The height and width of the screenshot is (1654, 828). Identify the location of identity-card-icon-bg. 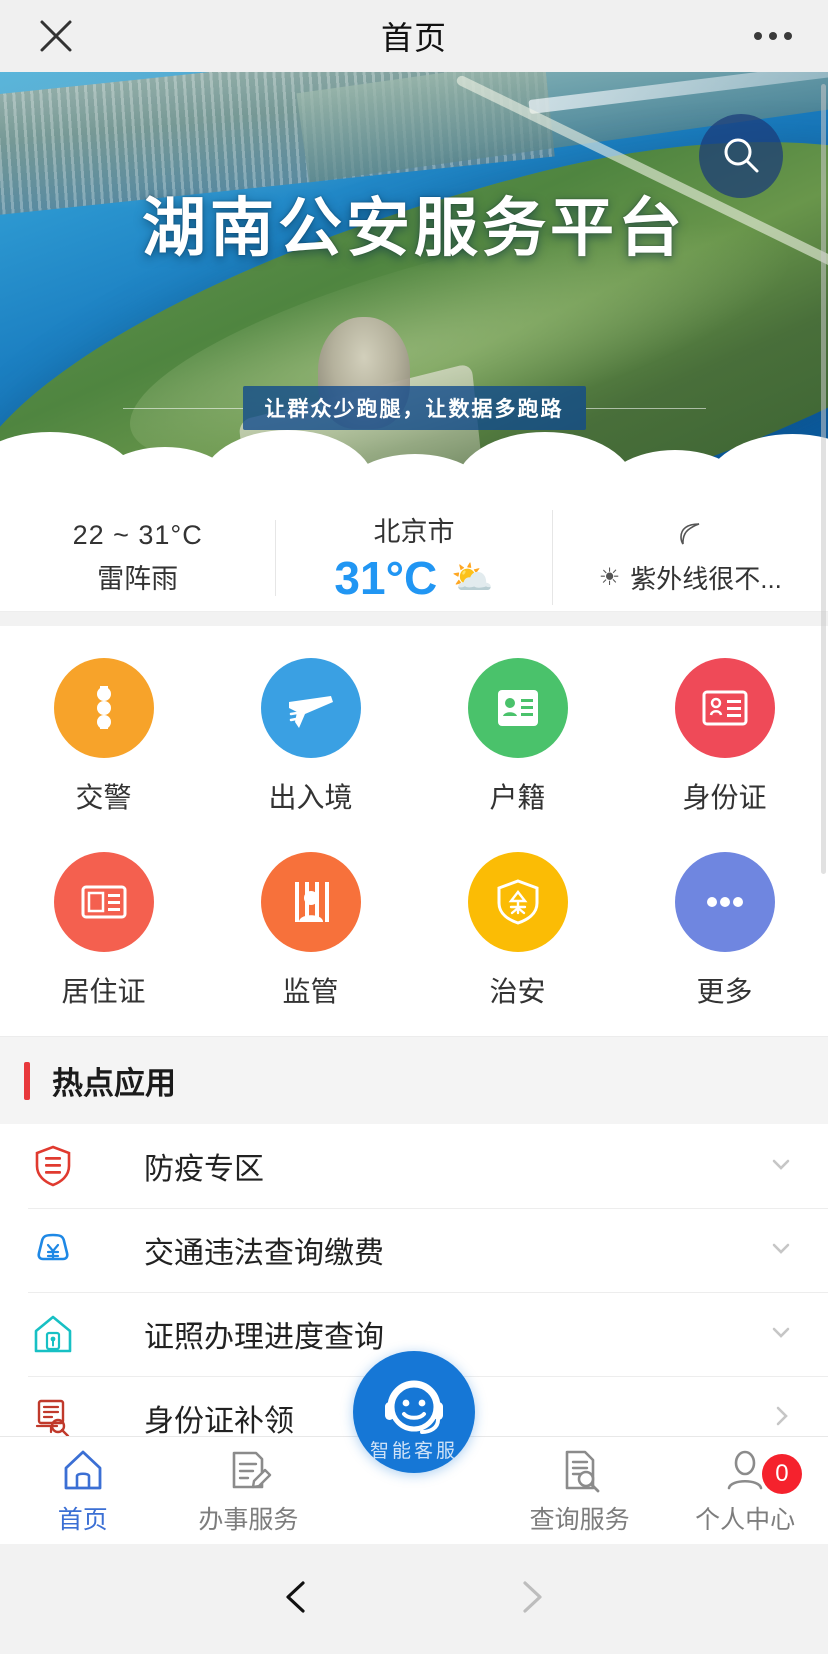
(724, 708).